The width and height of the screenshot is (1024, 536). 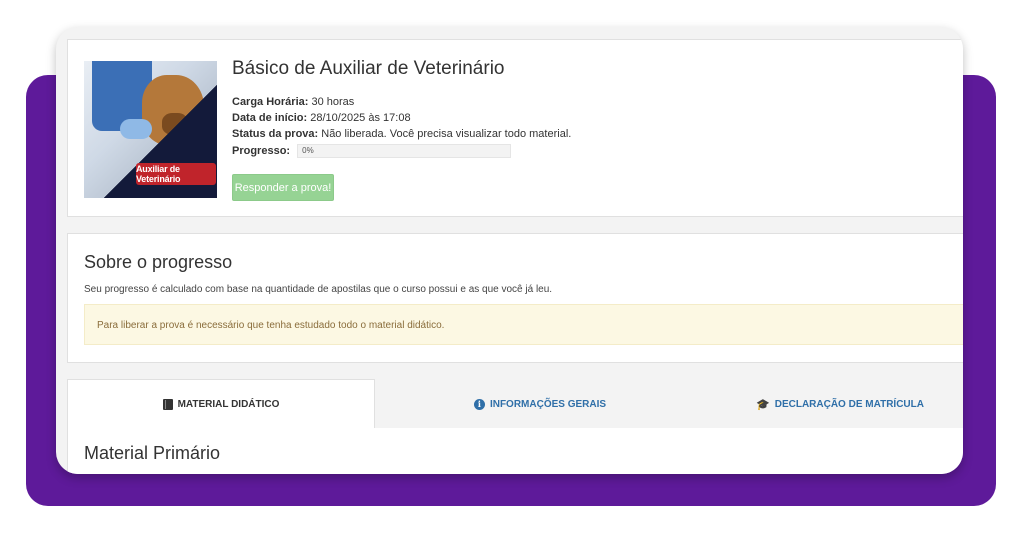 What do you see at coordinates (404, 151) in the screenshot?
I see `progress-bar: 0%` at bounding box center [404, 151].